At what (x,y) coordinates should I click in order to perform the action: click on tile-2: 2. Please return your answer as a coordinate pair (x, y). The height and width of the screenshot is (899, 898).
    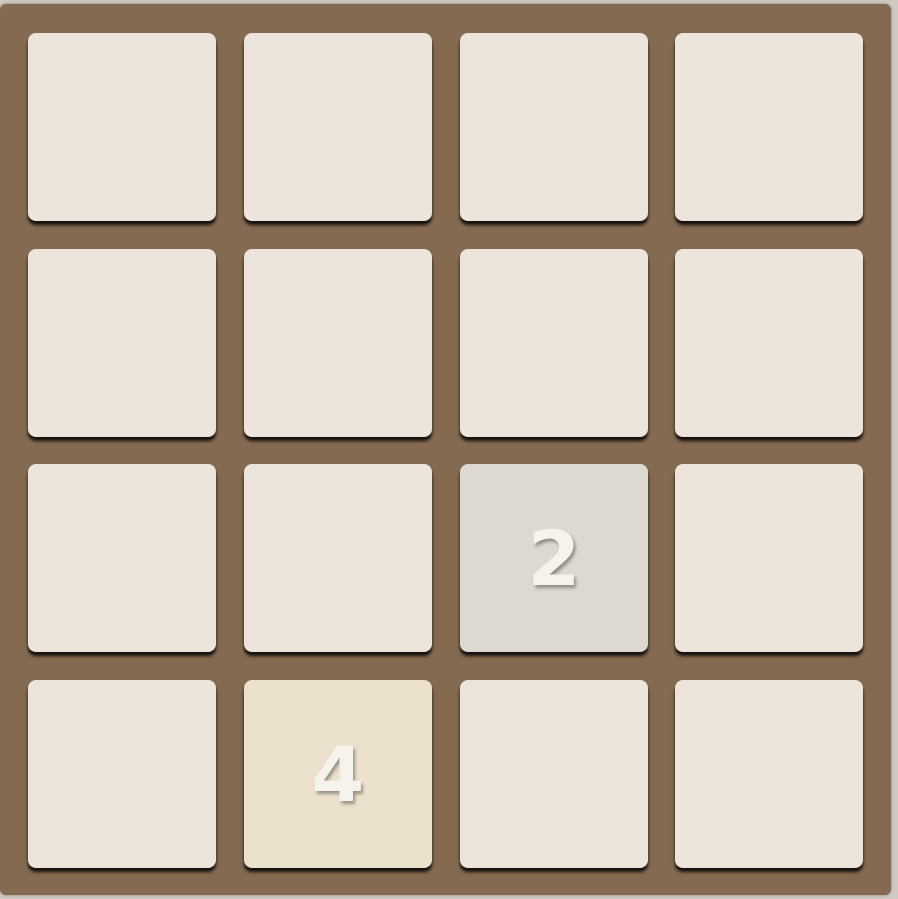
    Looking at the image, I should click on (554, 558).